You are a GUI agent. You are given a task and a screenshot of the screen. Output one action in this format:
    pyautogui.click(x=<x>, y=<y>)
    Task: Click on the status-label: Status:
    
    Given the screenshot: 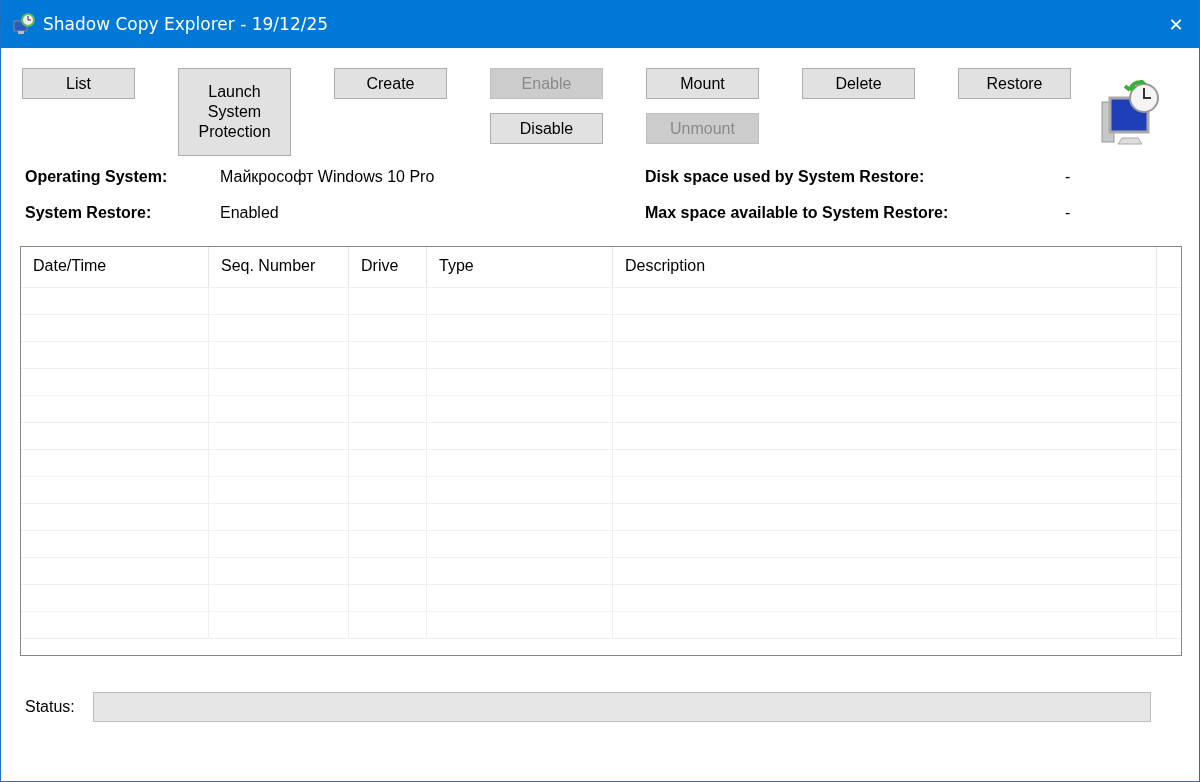 What is the action you would take?
    pyautogui.click(x=50, y=707)
    